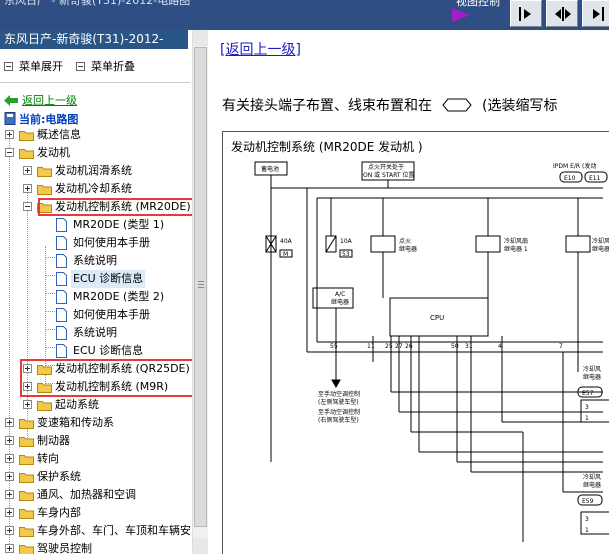  What do you see at coordinates (119, 224) in the screenshot?
I see `tree-item-label: MR20DE (类型 1)` at bounding box center [119, 224].